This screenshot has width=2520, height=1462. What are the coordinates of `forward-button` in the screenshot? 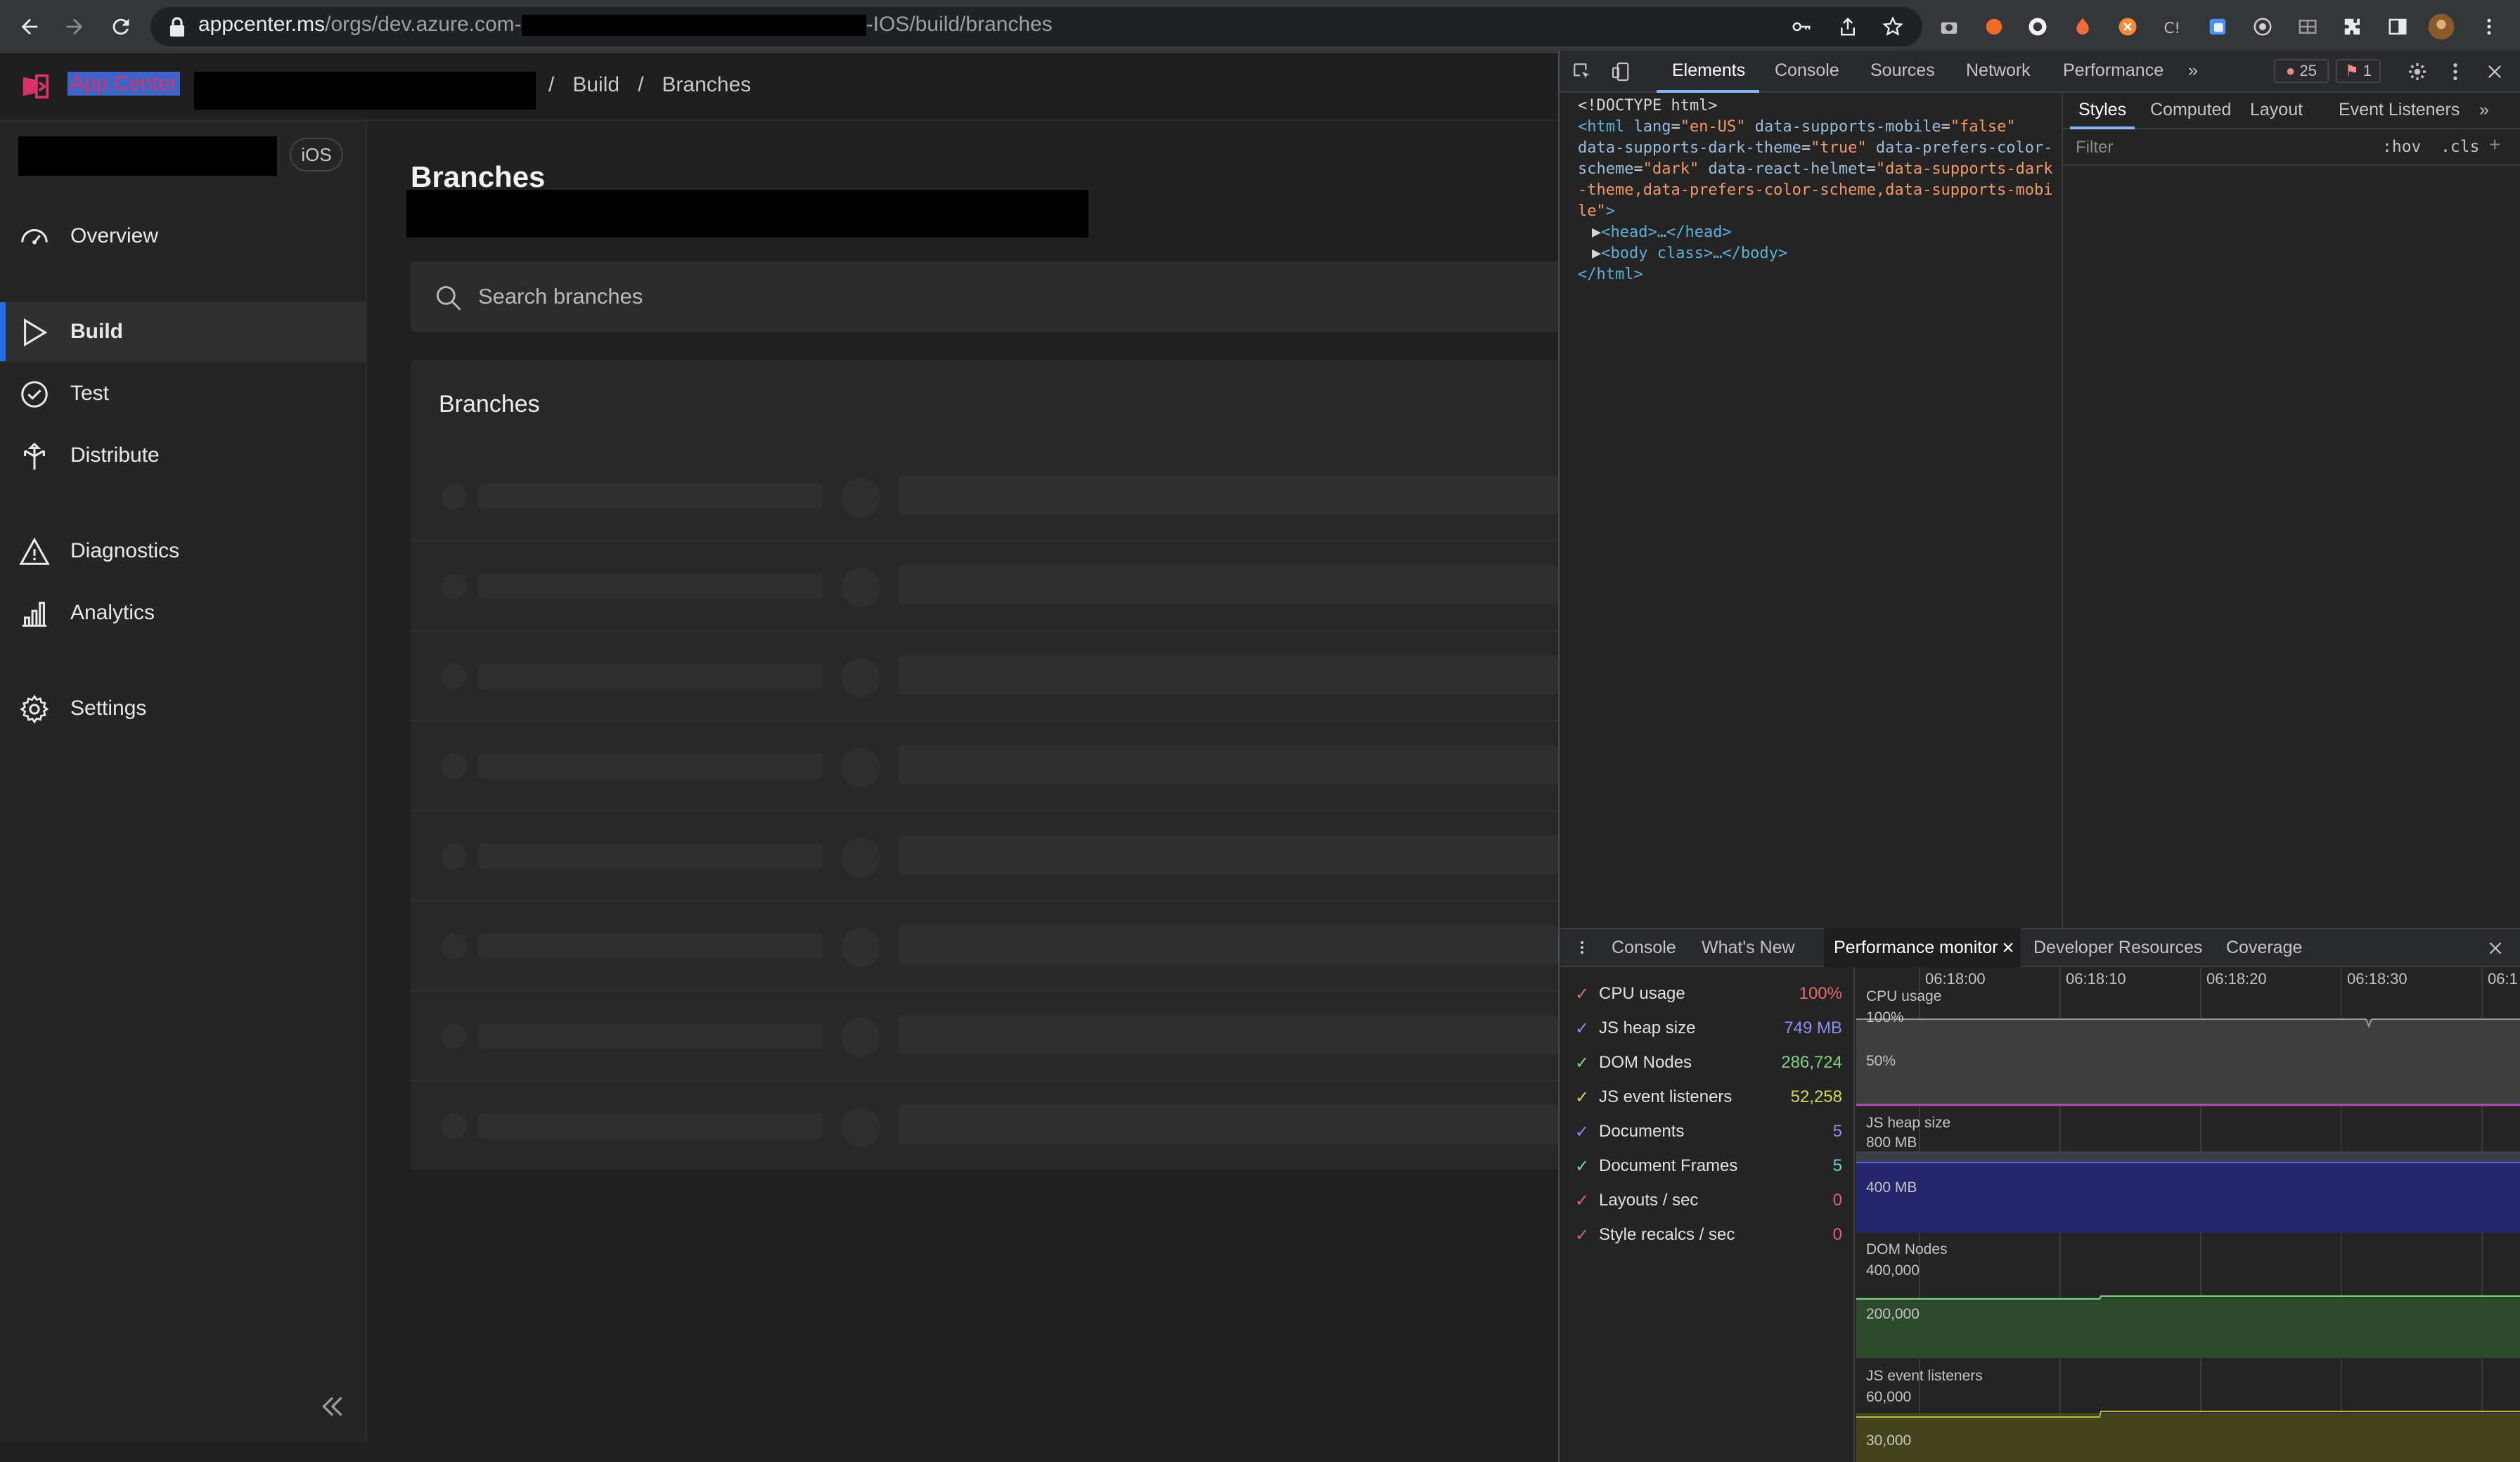 It's located at (74, 27).